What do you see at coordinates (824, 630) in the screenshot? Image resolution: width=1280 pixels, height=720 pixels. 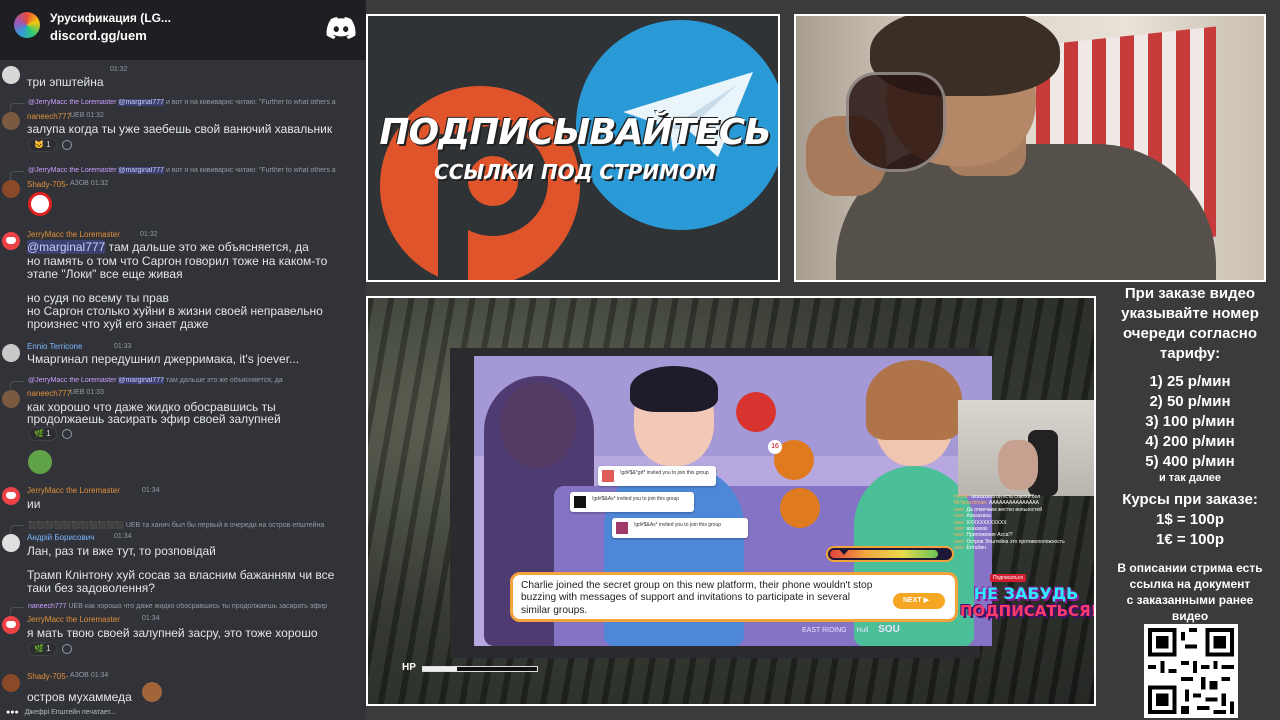 I see `east-riding-logo: EAST RIDING` at bounding box center [824, 630].